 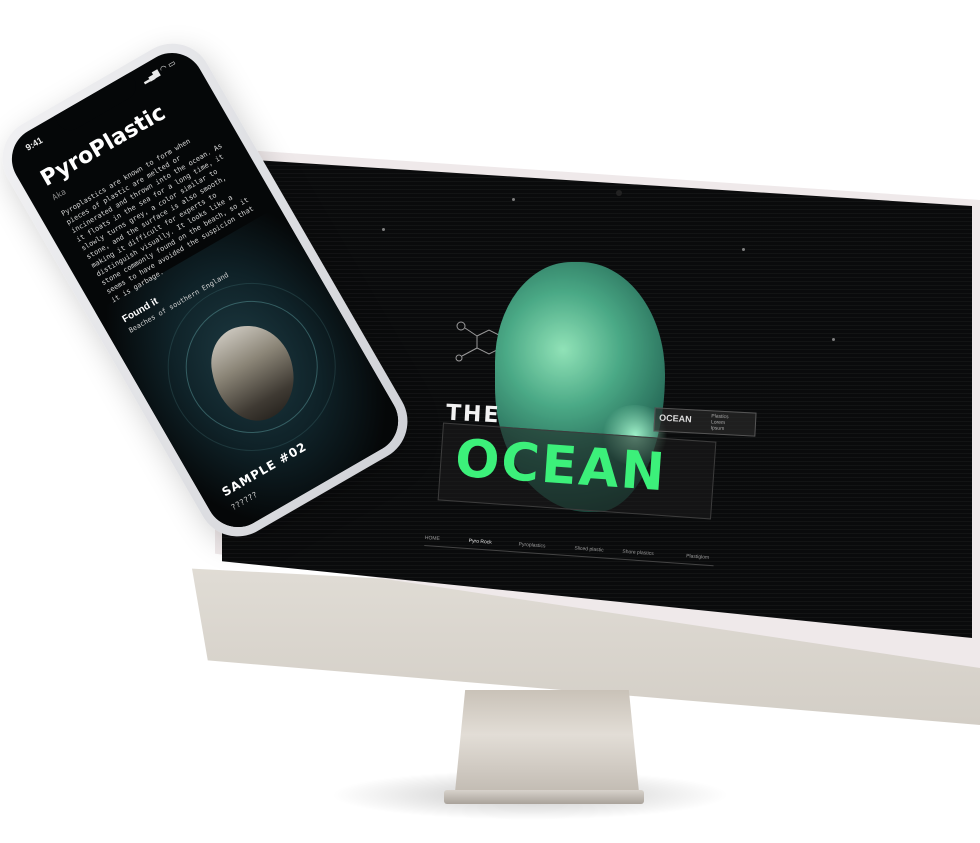 What do you see at coordinates (589, 549) in the screenshot?
I see `nav-item-sliced-plastic: Sliced plastic` at bounding box center [589, 549].